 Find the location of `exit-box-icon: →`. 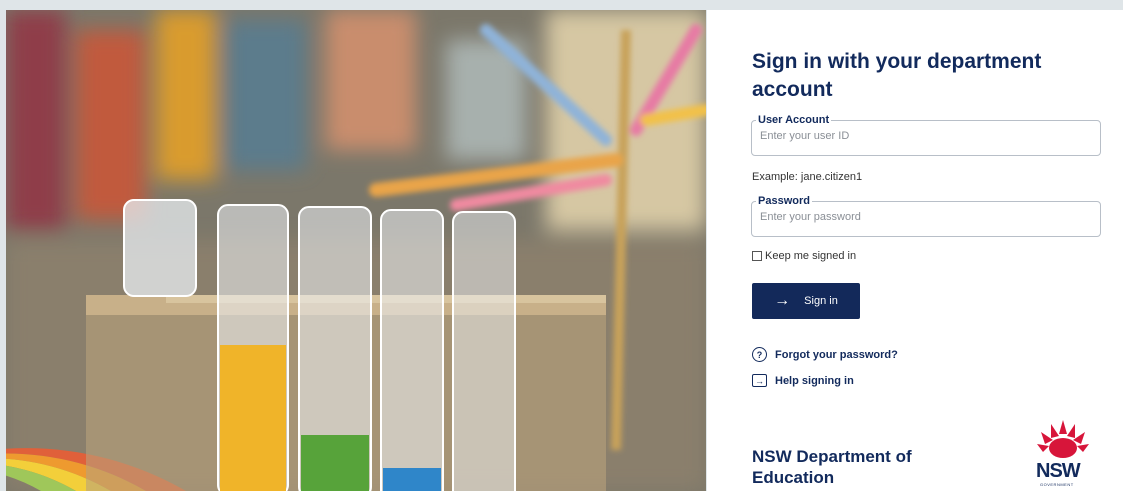

exit-box-icon: → is located at coordinates (759, 380).